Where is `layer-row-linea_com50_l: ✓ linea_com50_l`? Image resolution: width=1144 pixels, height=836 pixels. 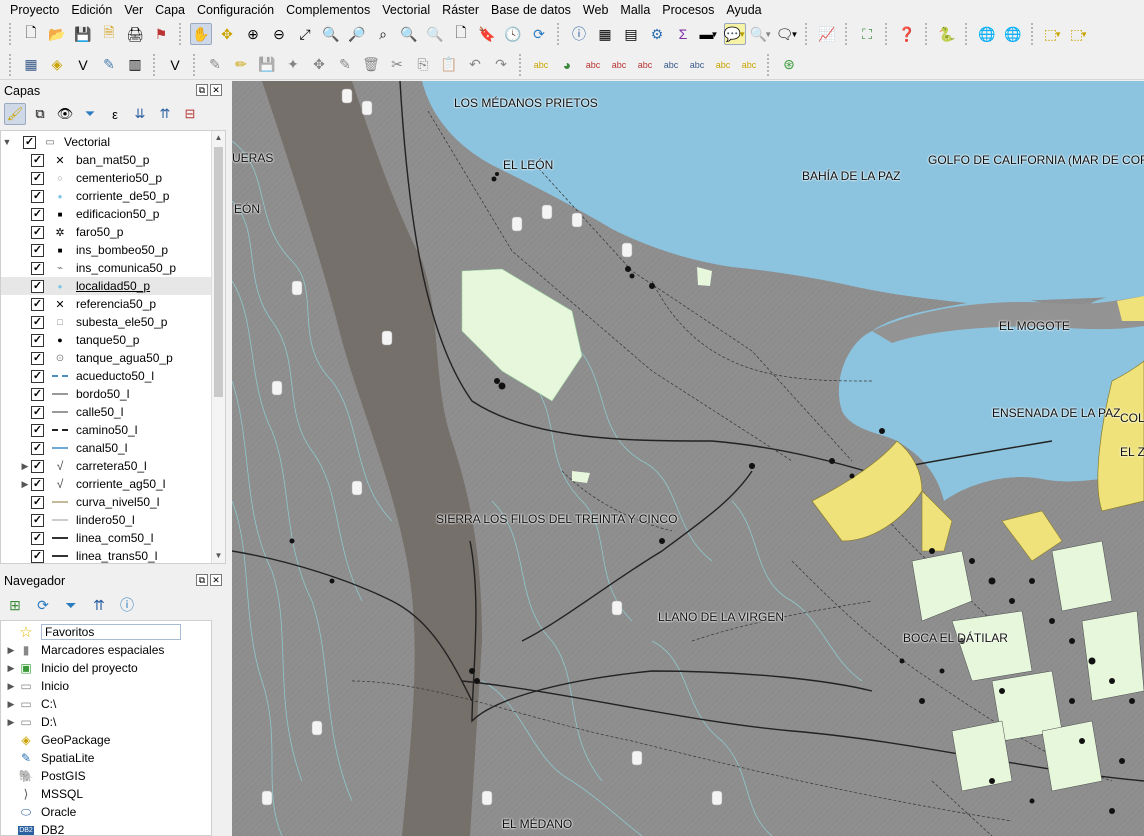 layer-row-linea_com50_l: ✓ linea_com50_l is located at coordinates (107, 538).